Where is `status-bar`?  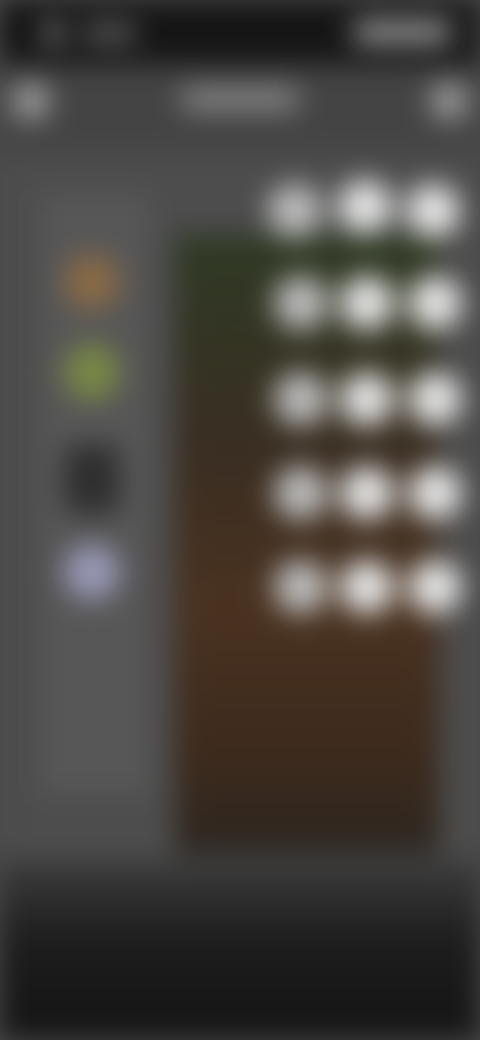
status-bar is located at coordinates (240, 32).